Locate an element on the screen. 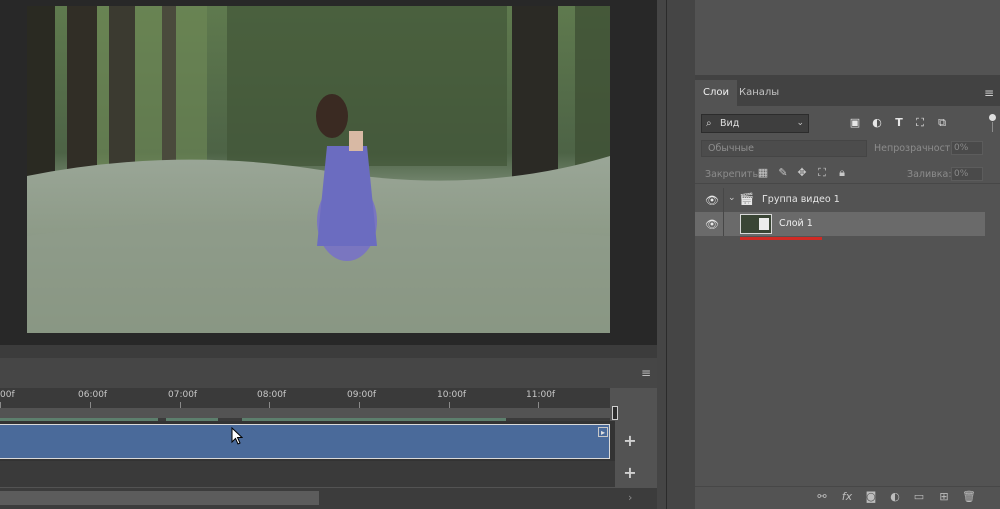  adjustment-icon: ◐ is located at coordinates (895, 496).